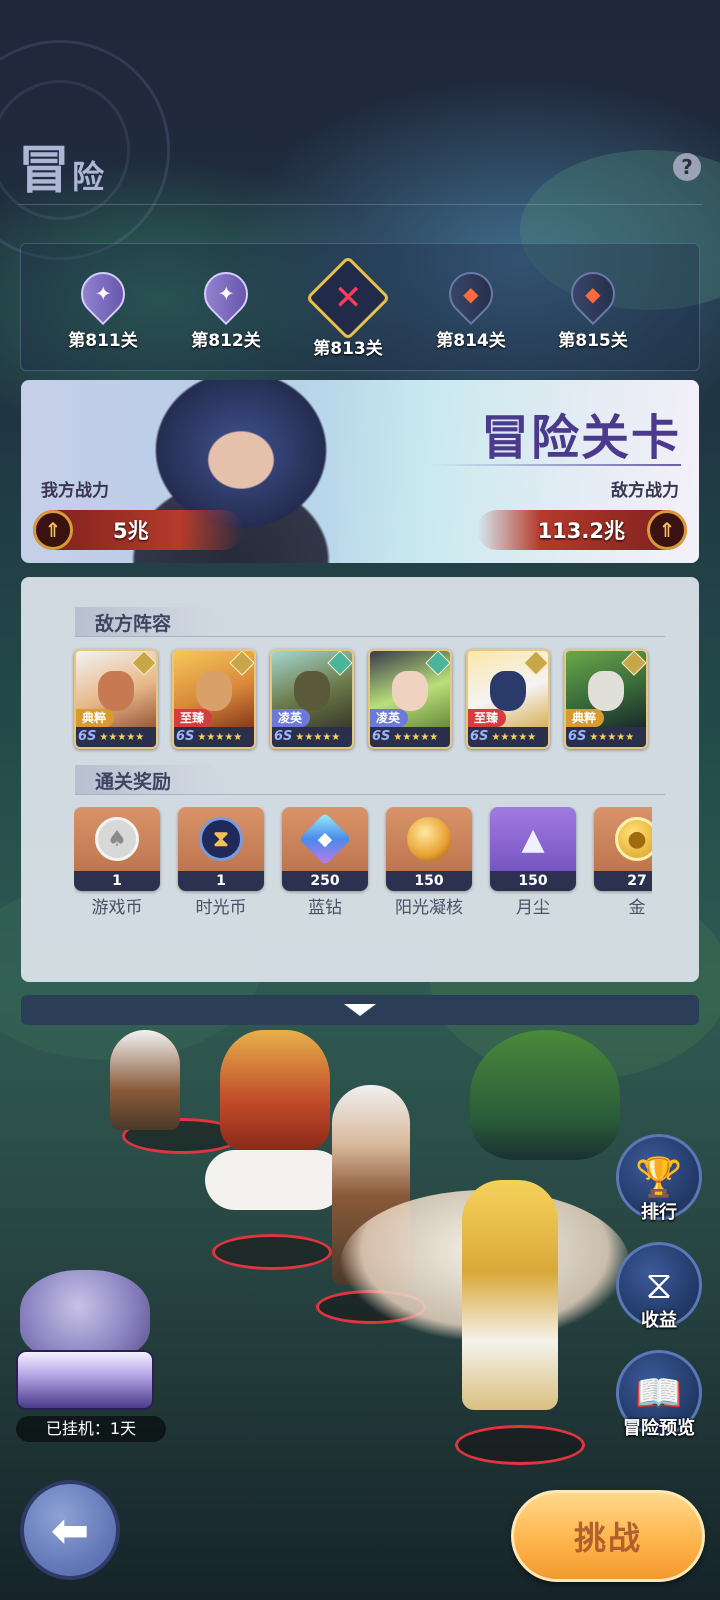 Image resolution: width=720 pixels, height=1600 pixels. I want to click on idle-duration-label: 已挂机：1天, so click(91, 1429).